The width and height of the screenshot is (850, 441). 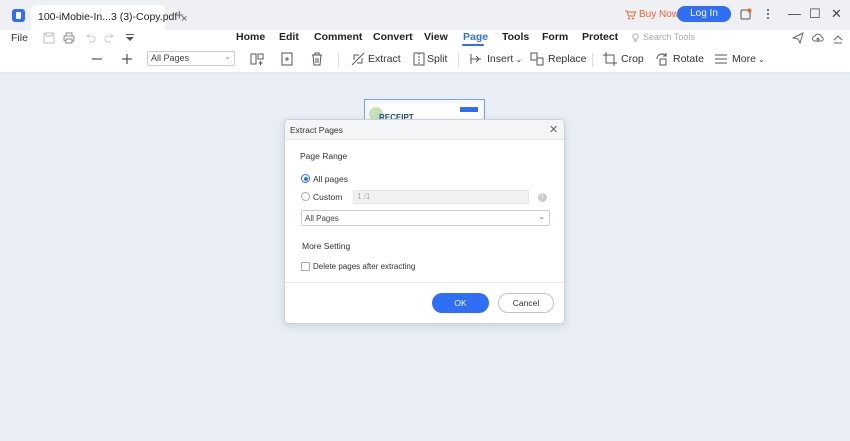 What do you see at coordinates (97, 59) in the screenshot?
I see `zoom-out-icon` at bounding box center [97, 59].